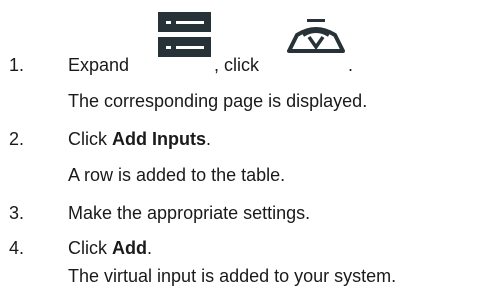  I want to click on step-2-prefix: Click, so click(90, 139).